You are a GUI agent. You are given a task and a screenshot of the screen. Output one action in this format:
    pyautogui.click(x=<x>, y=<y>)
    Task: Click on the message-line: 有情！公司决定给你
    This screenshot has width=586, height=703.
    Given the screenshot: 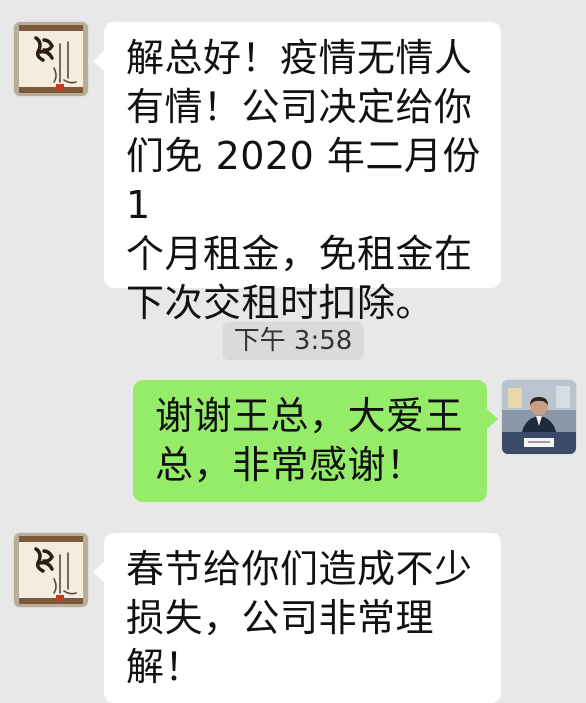 What is the action you would take?
    pyautogui.click(x=299, y=107)
    